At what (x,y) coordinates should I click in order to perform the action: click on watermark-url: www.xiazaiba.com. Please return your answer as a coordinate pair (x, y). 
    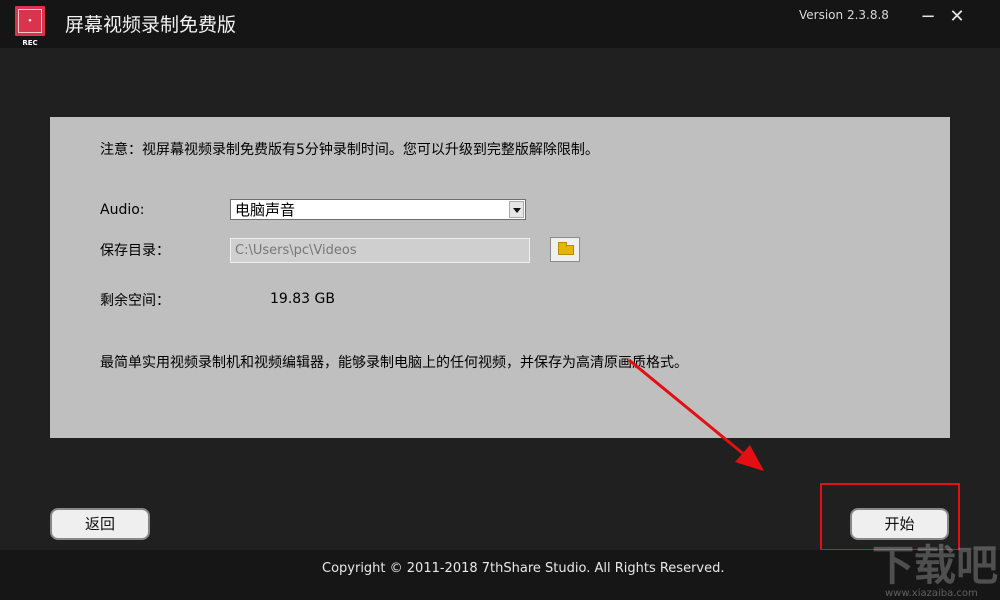
    Looking at the image, I should click on (931, 593).